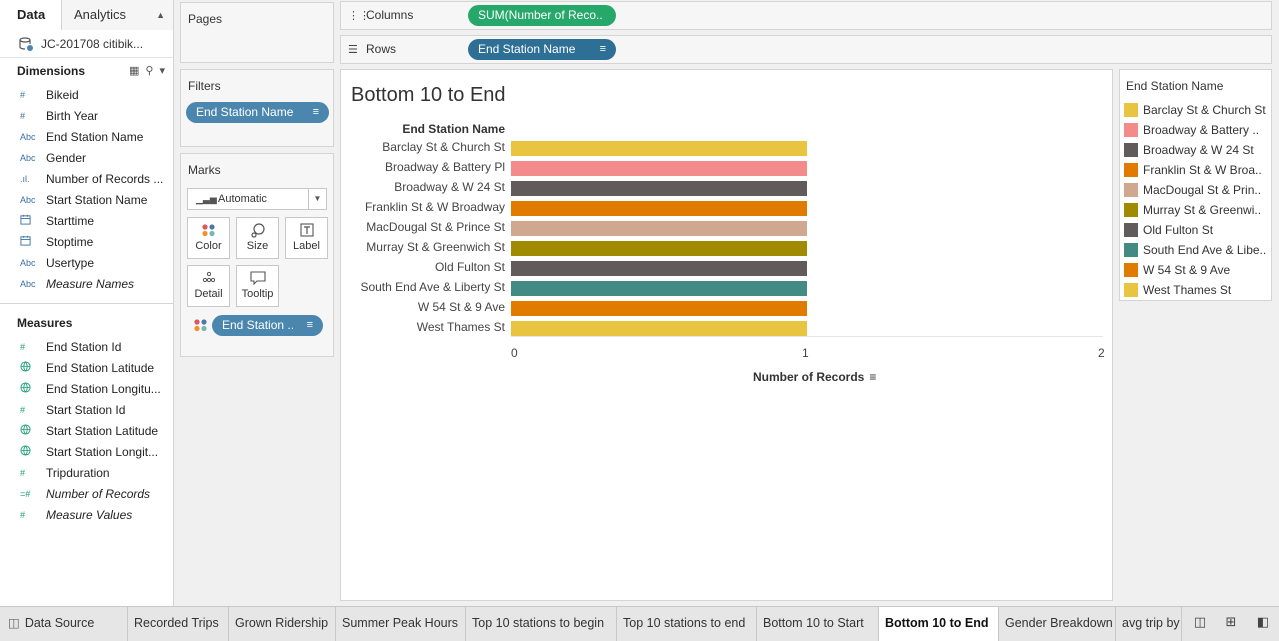  What do you see at coordinates (267, 325) in the screenshot?
I see `color-pill-end-station: End Station .. ≡` at bounding box center [267, 325].